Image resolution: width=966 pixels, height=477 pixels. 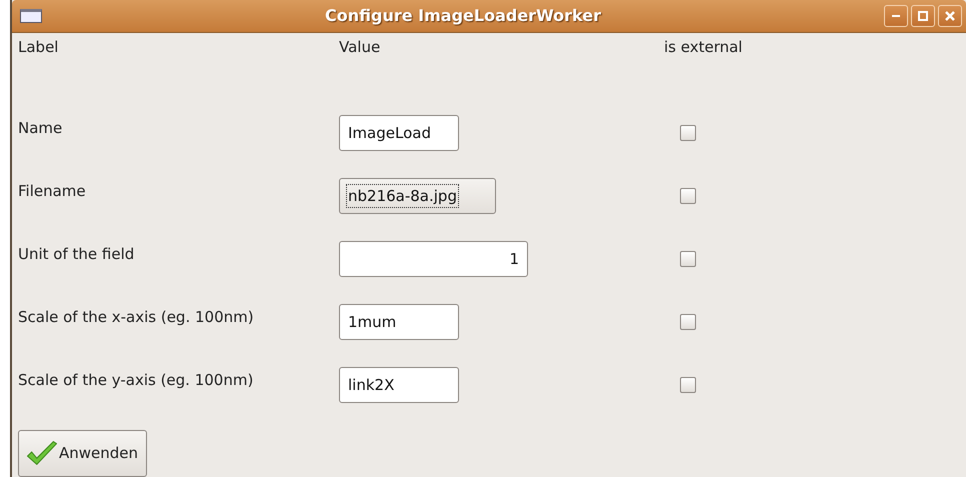 I want to click on field-label: Scale of the y-axis (eg. 100nm), so click(x=136, y=379).